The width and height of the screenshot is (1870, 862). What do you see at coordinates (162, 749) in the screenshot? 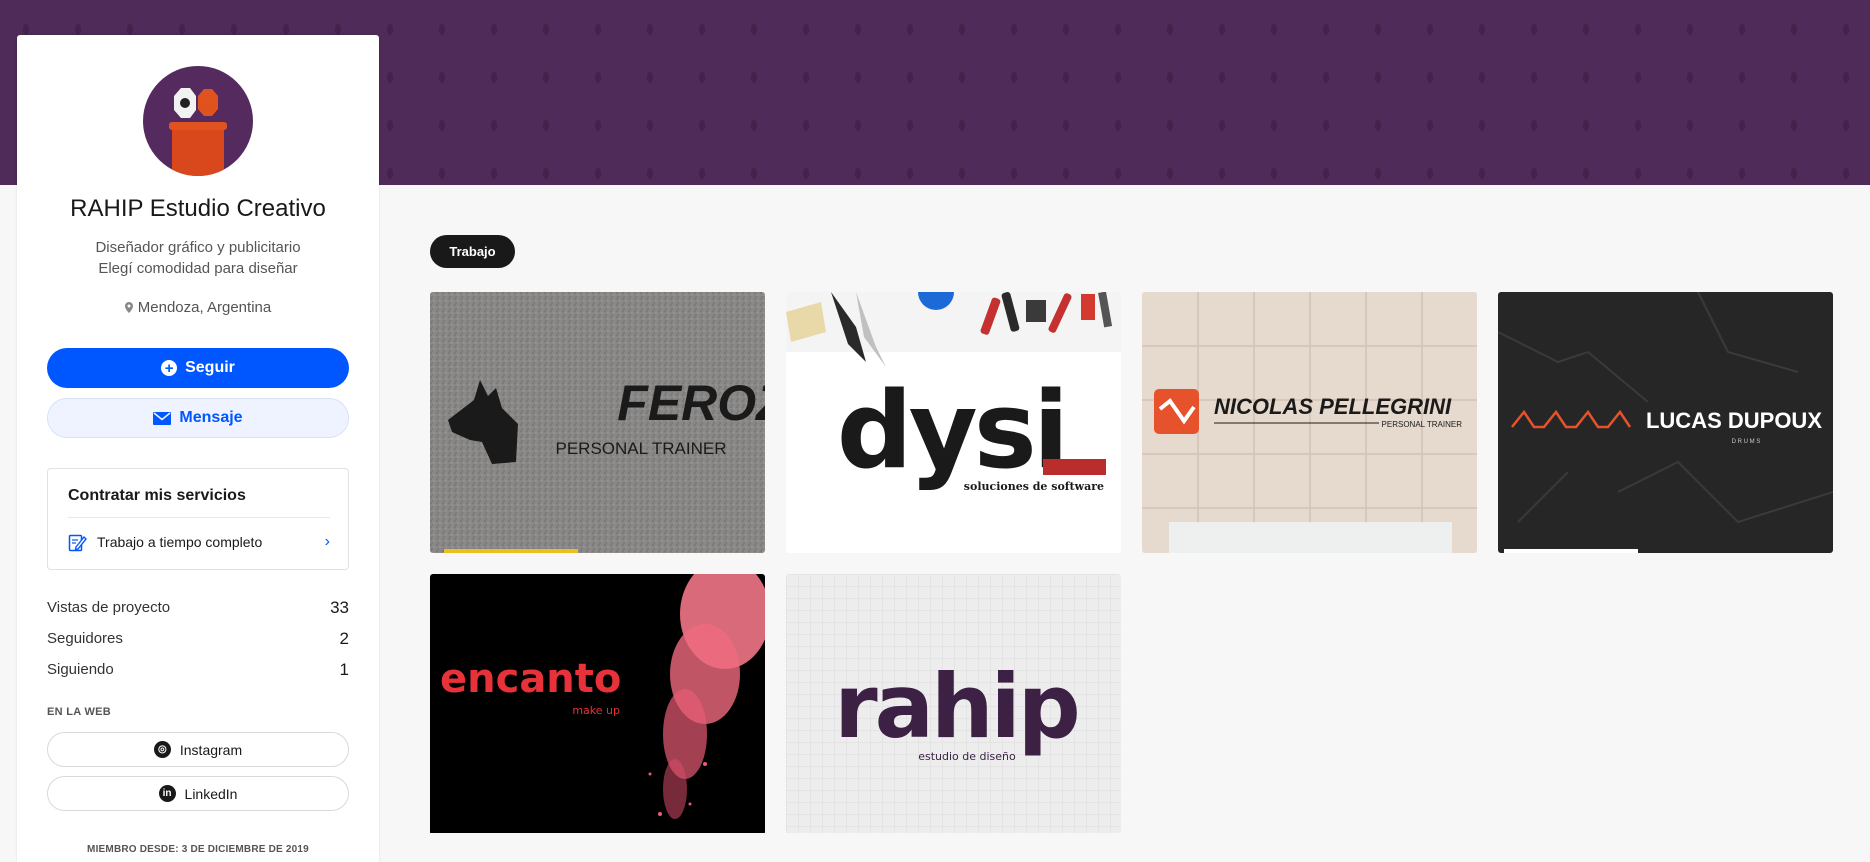
I see `instagram-icon: ◎` at bounding box center [162, 749].